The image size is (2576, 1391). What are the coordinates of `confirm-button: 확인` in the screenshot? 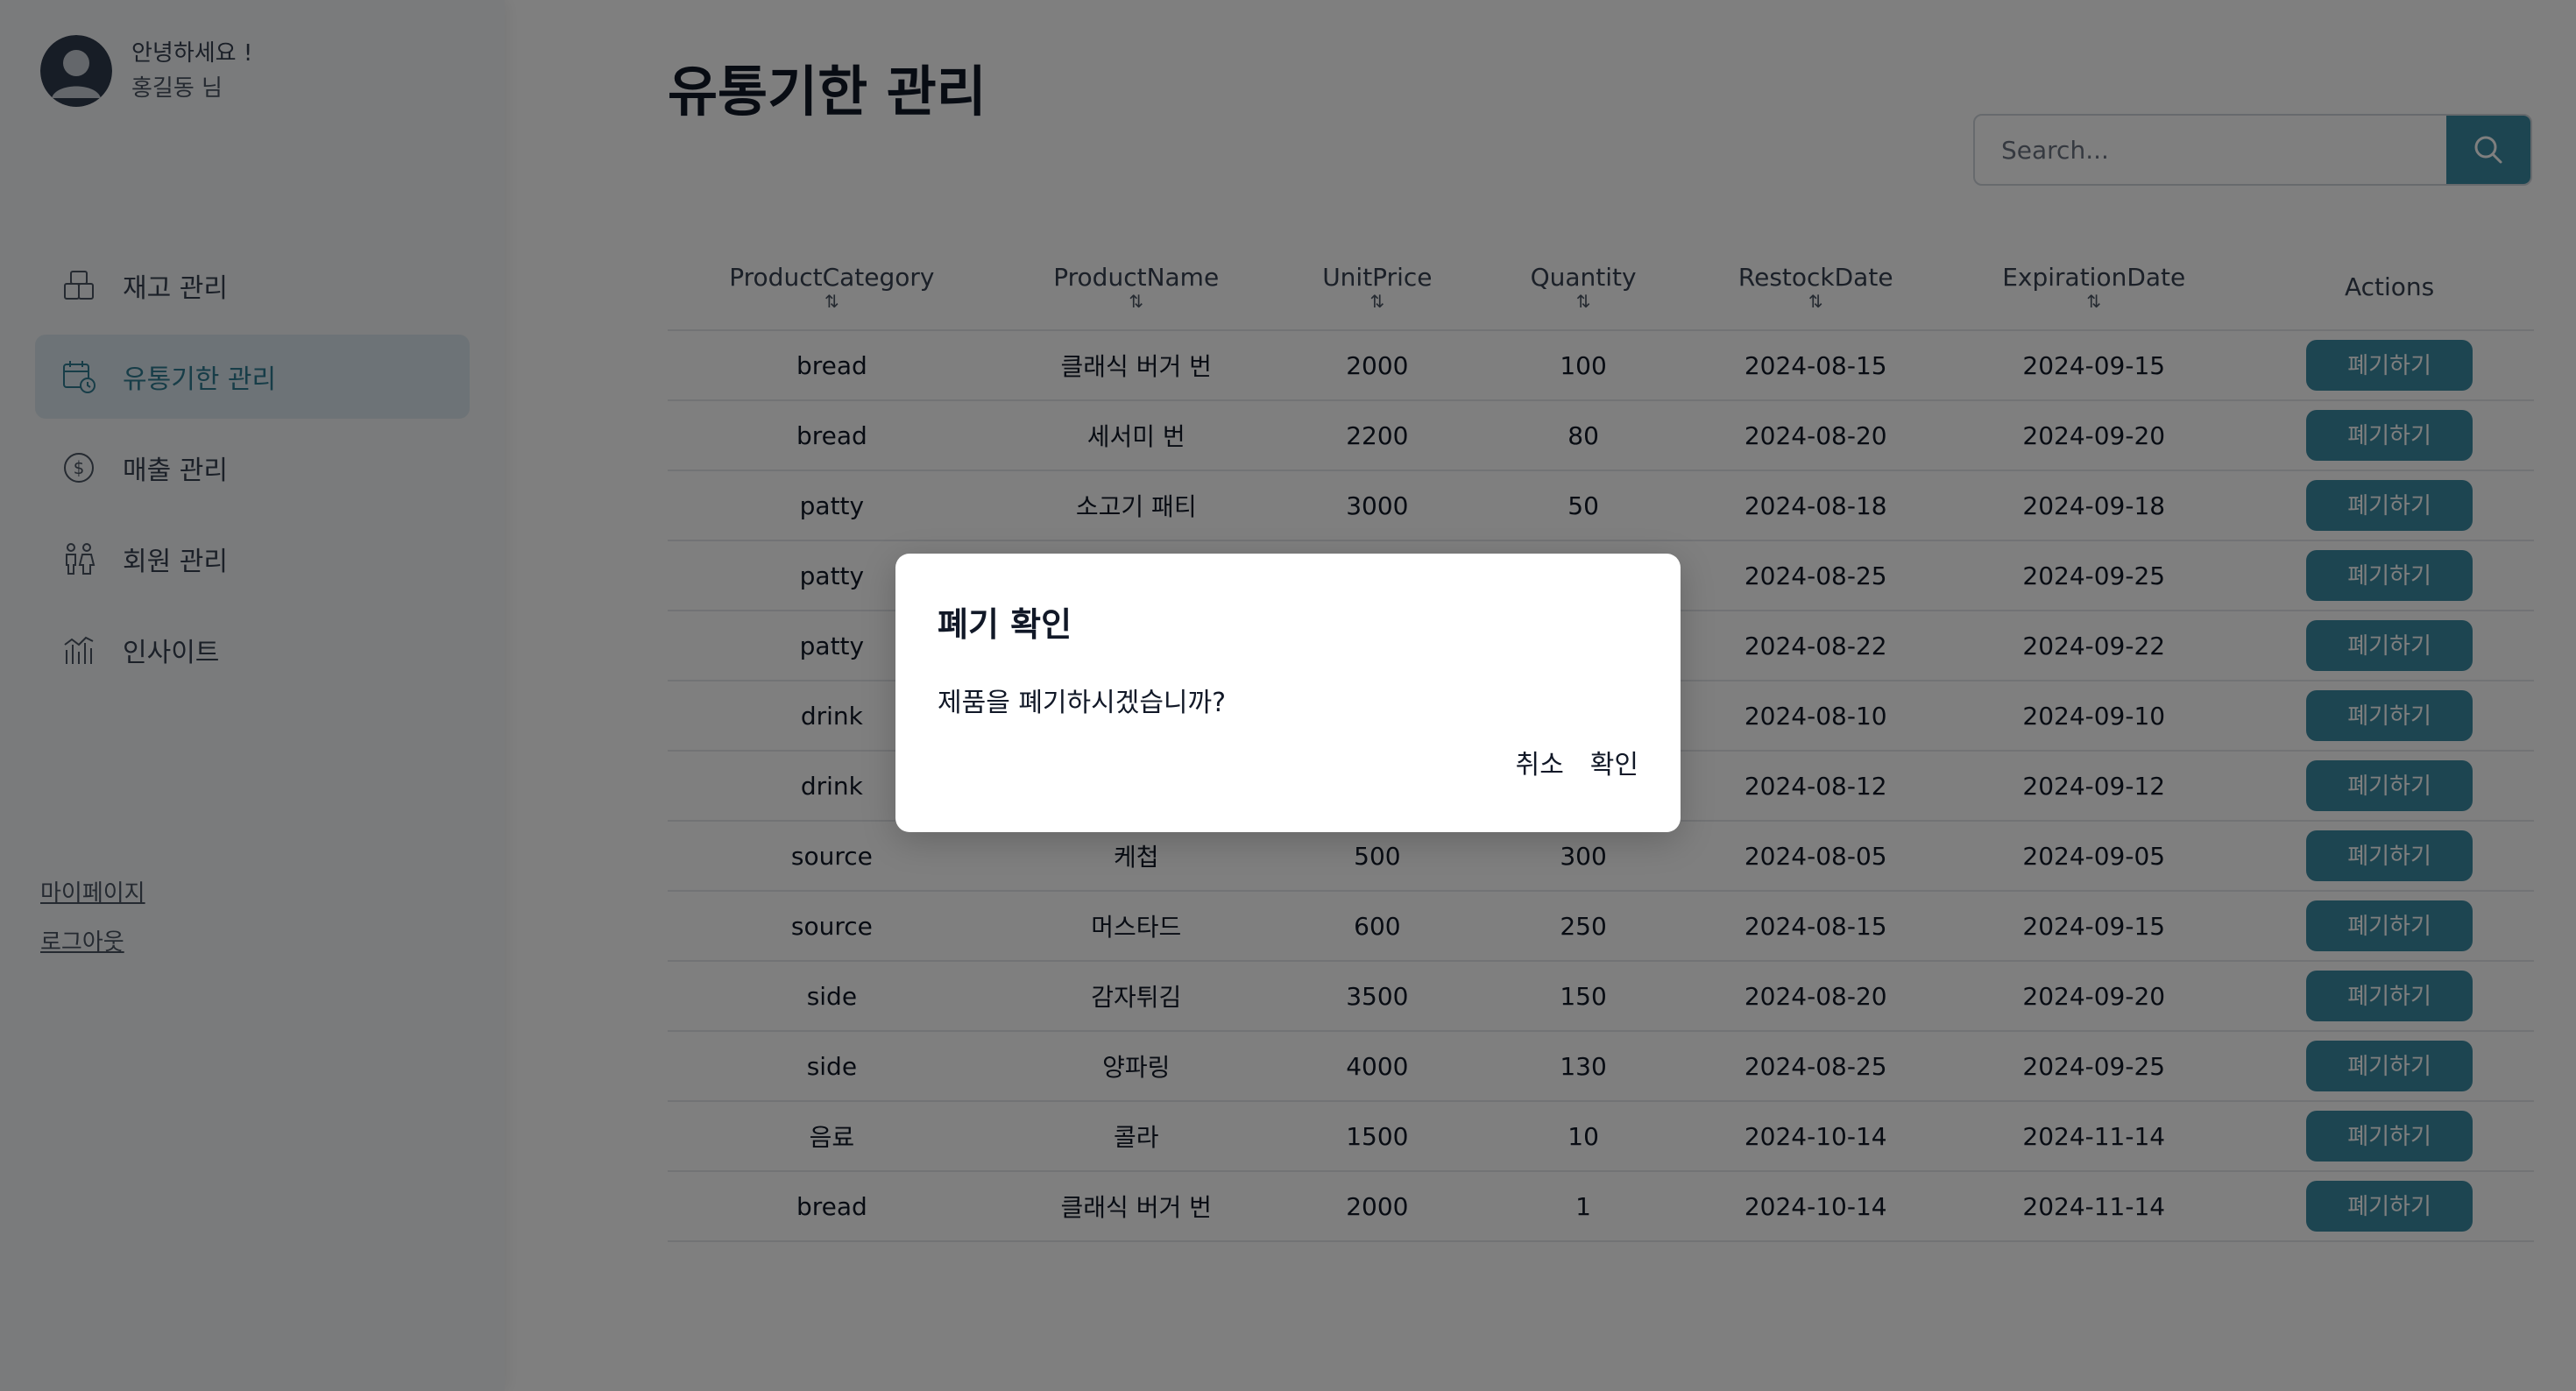 It's located at (1614, 762).